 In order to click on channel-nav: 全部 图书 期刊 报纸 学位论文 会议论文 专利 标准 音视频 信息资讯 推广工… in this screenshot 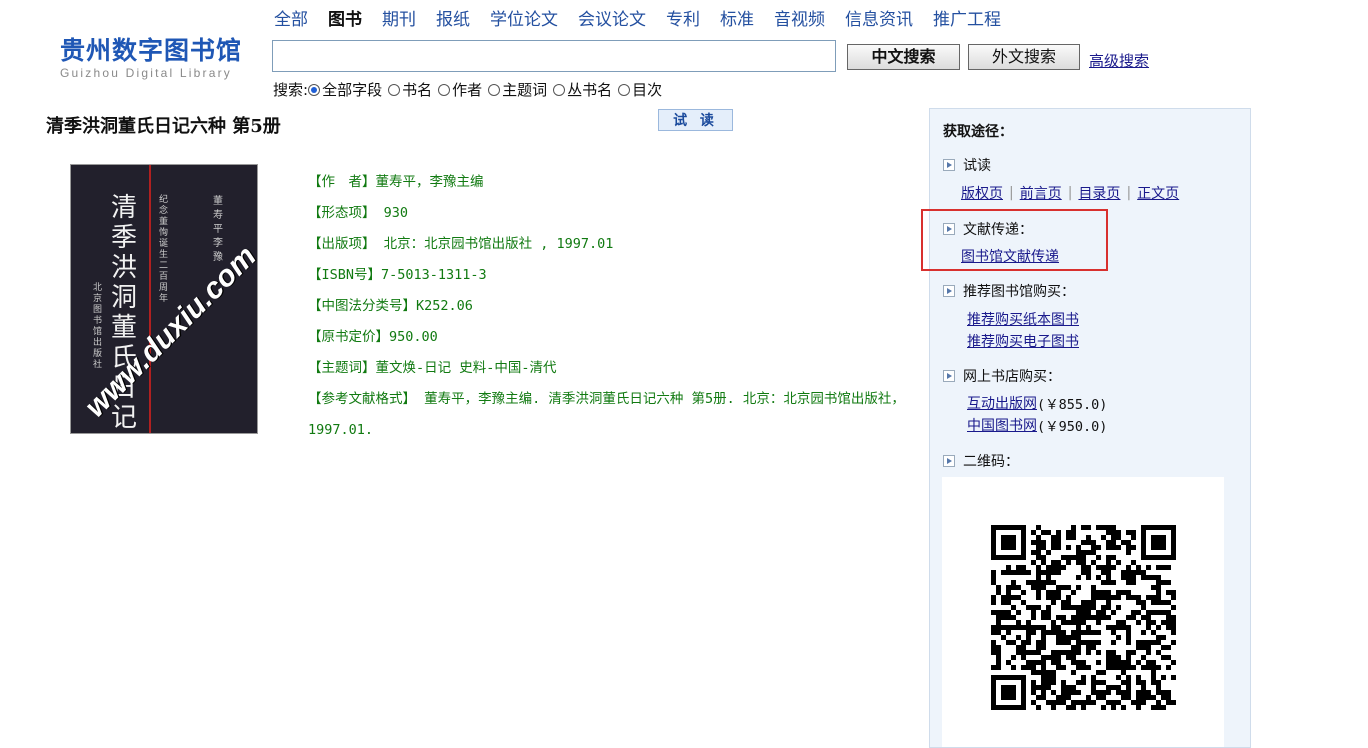, I will do `click(647, 20)`.